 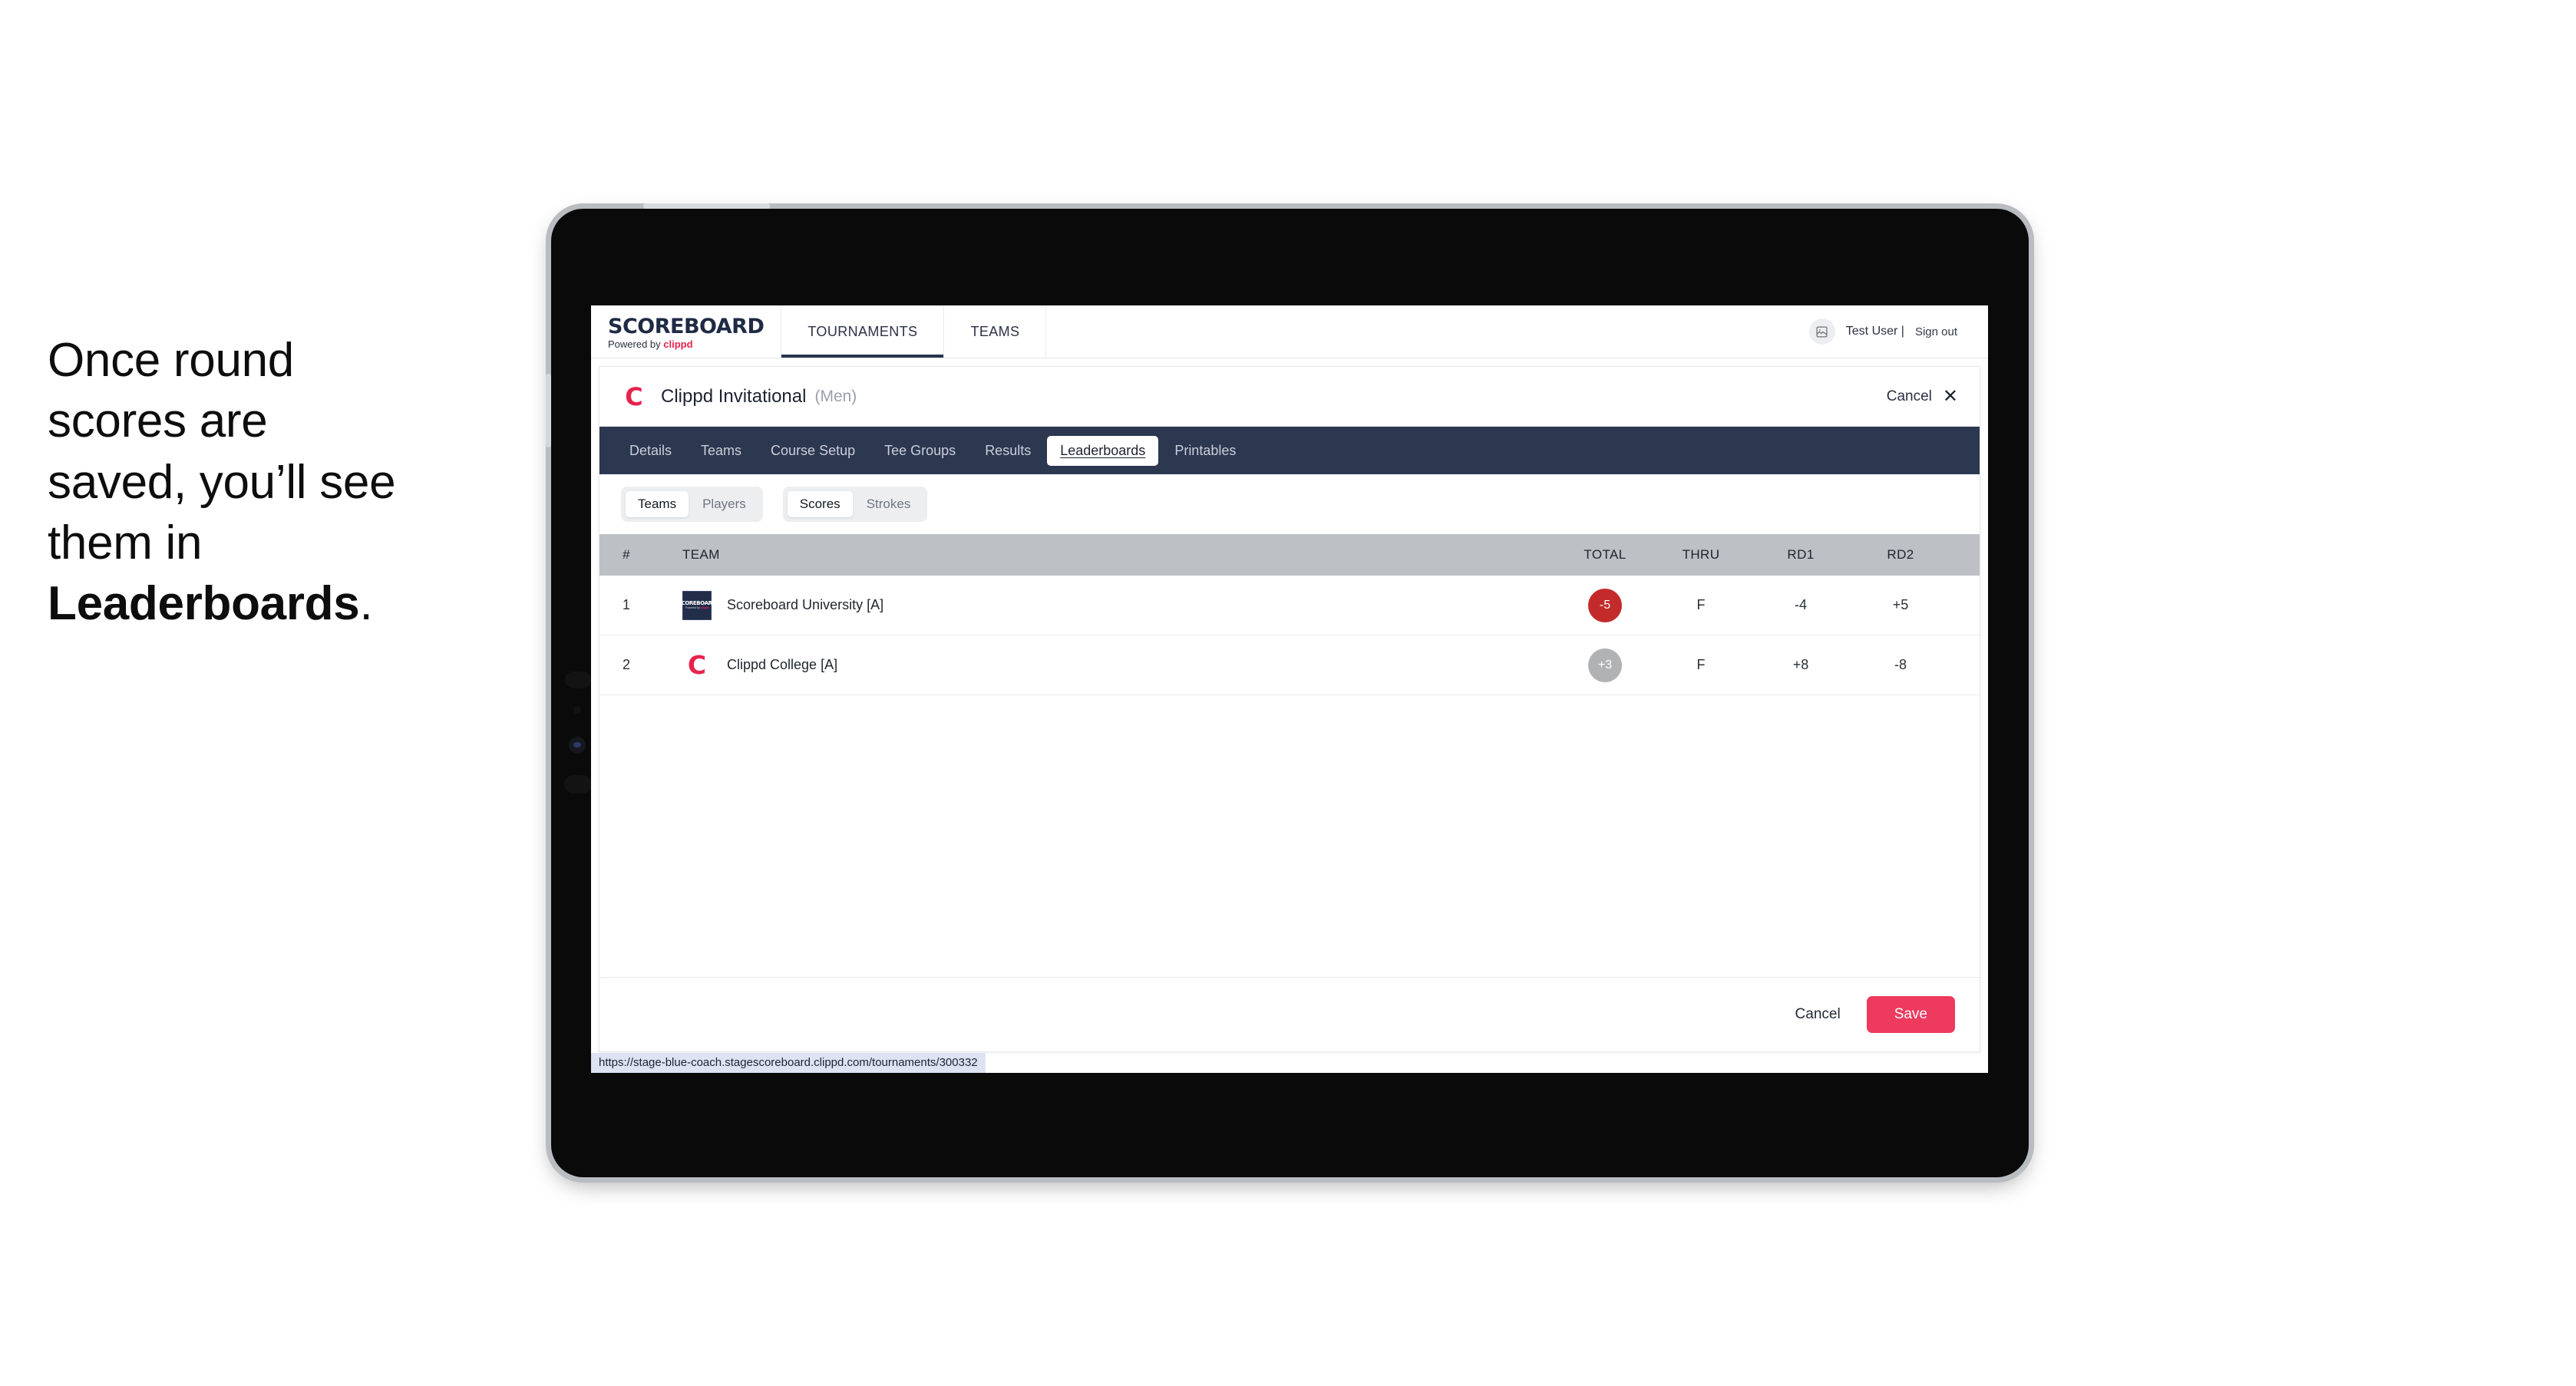 I want to click on column-header-rd2: RD2, so click(x=1900, y=555).